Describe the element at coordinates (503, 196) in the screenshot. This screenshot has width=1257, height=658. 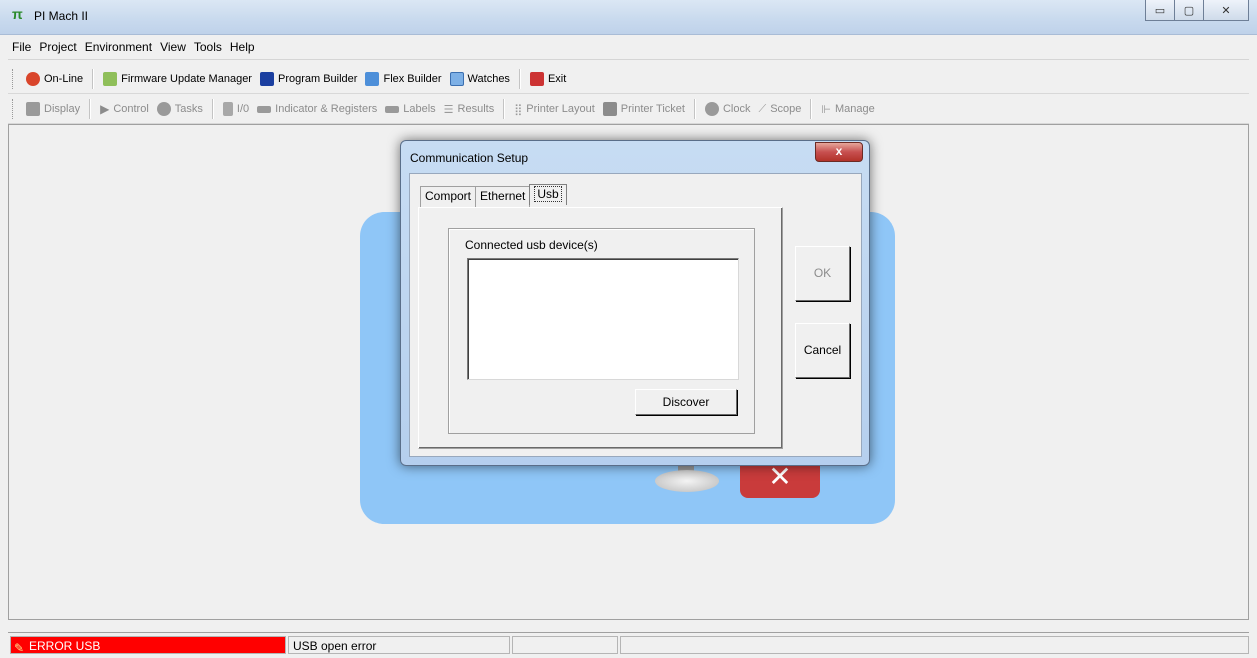
I see `tab-ethernet: Ethernet` at that location.